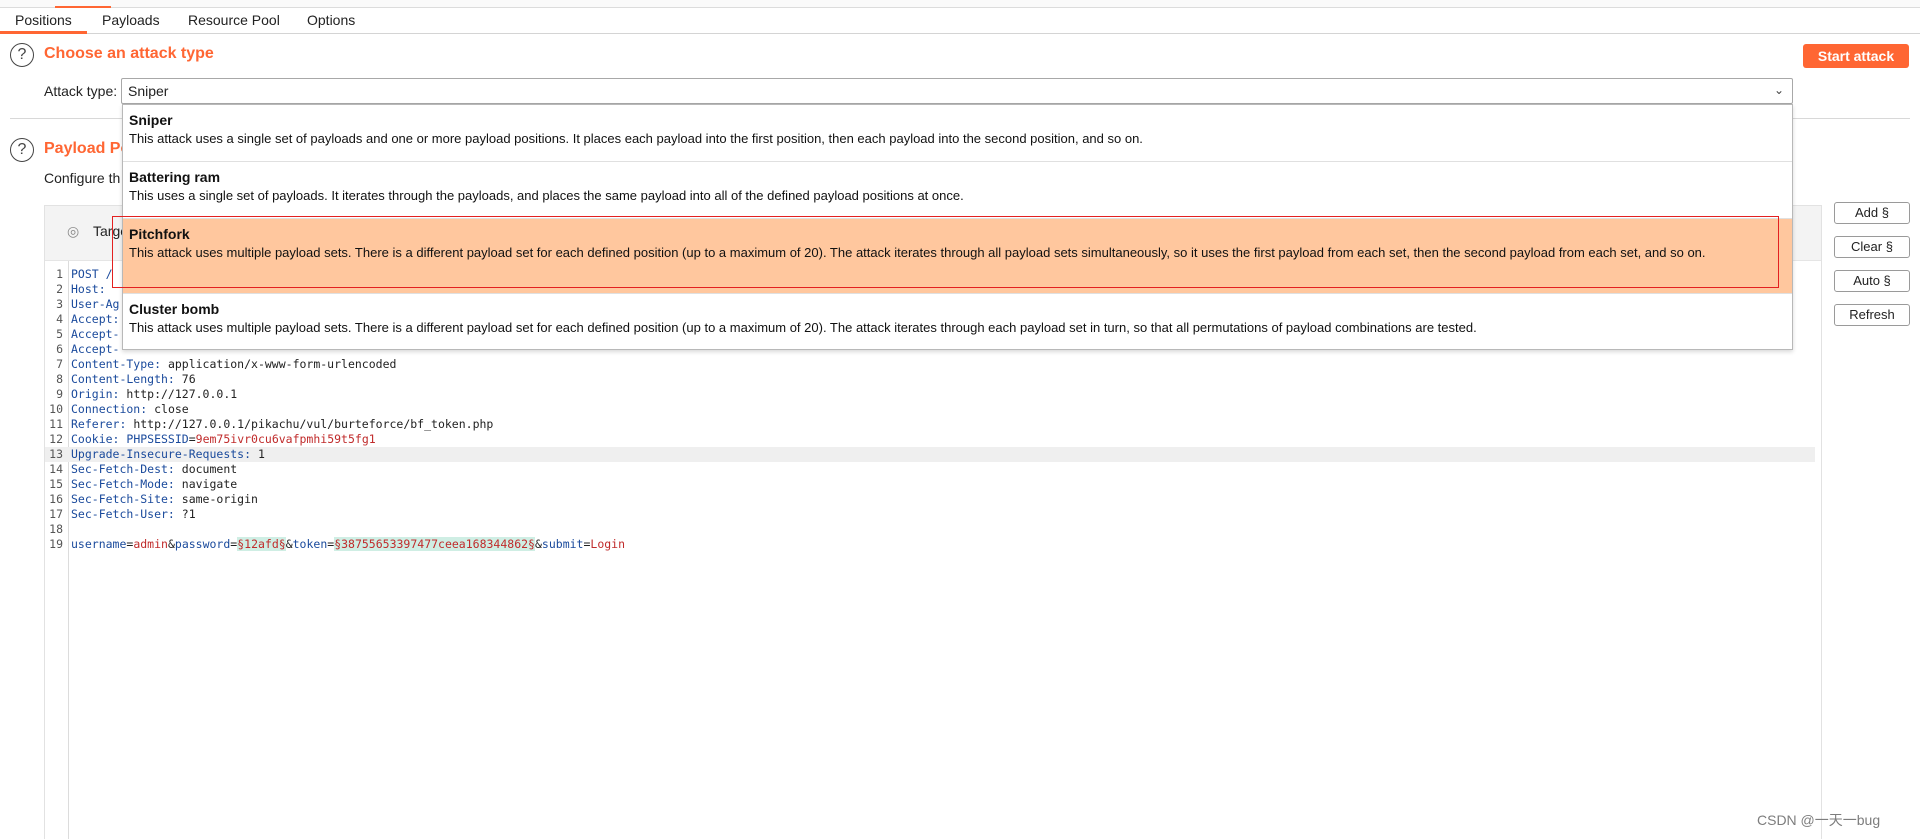  I want to click on add-marker-button: Add §, so click(1872, 213).